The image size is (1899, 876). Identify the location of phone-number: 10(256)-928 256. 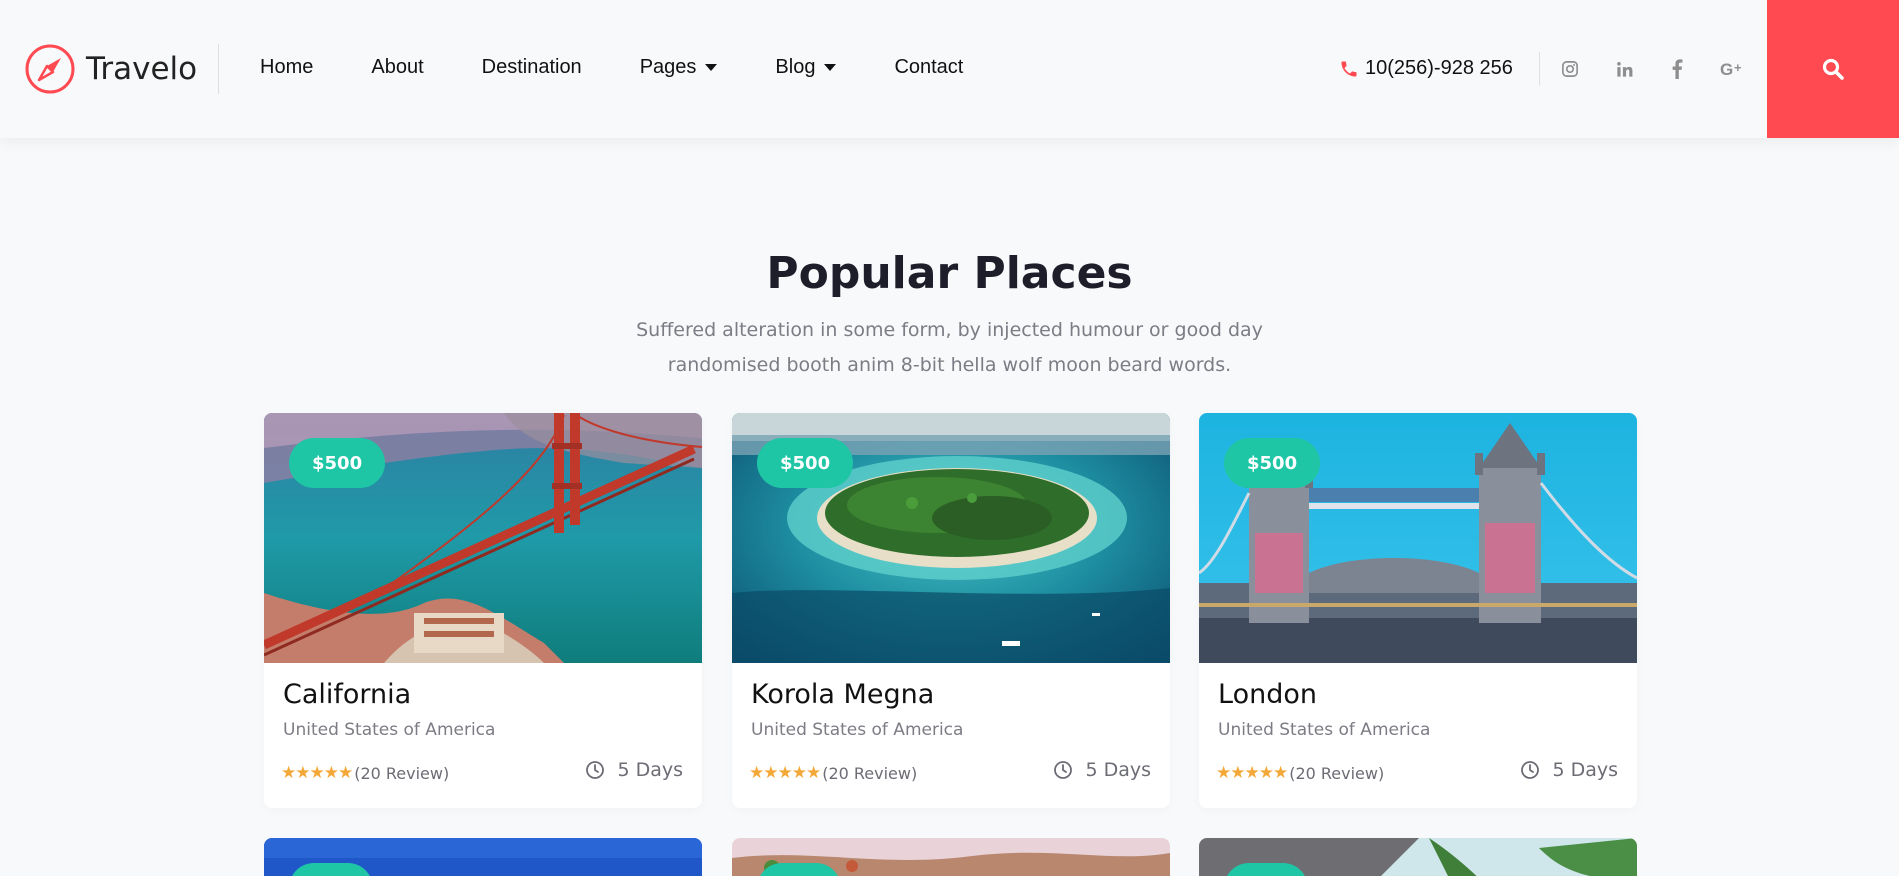
(1439, 68).